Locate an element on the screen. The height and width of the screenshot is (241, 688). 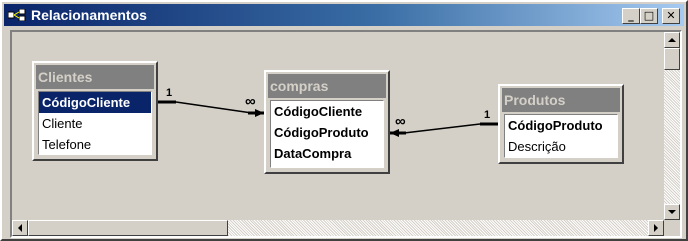
scroll-left-button is located at coordinates (20, 228).